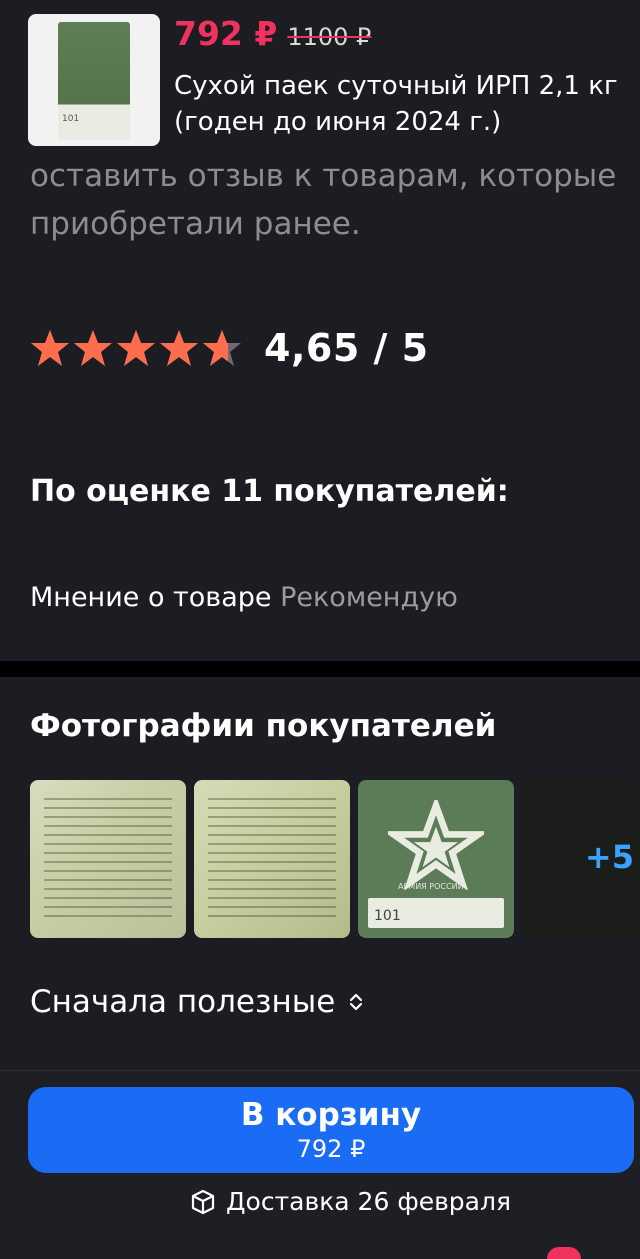  Describe the element at coordinates (182, 1002) in the screenshot. I see `sort-label: Сначала полезные` at that location.